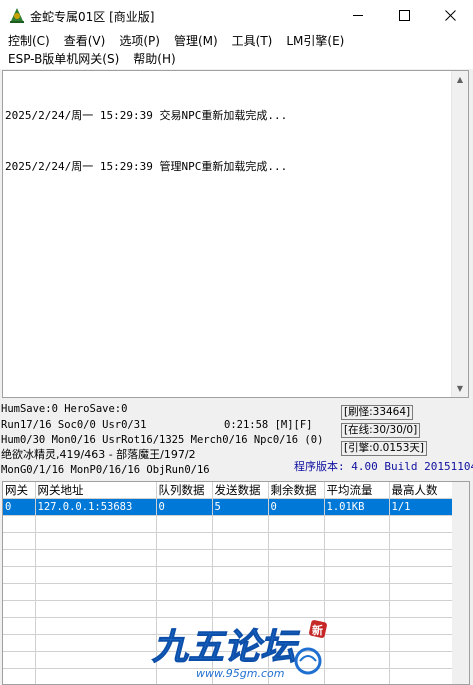  I want to click on status-mong: MonG0/1/16 MonP0/16/16 ObjRun0/16, so click(105, 470).